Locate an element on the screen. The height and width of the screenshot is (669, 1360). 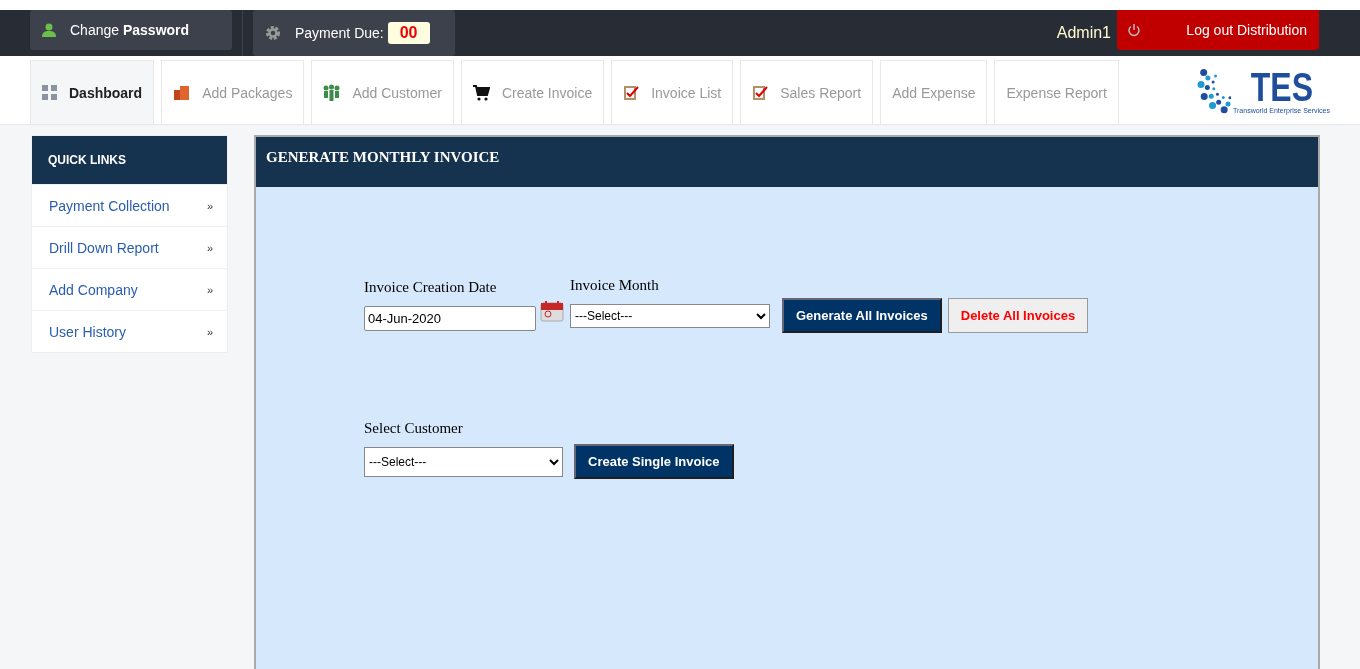
quick-link: Payment Collection » is located at coordinates (129, 205).